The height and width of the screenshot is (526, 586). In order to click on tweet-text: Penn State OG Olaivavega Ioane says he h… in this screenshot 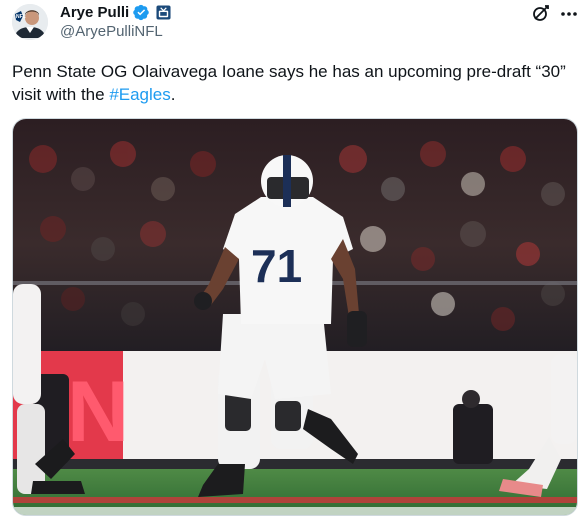, I will do `click(292, 83)`.